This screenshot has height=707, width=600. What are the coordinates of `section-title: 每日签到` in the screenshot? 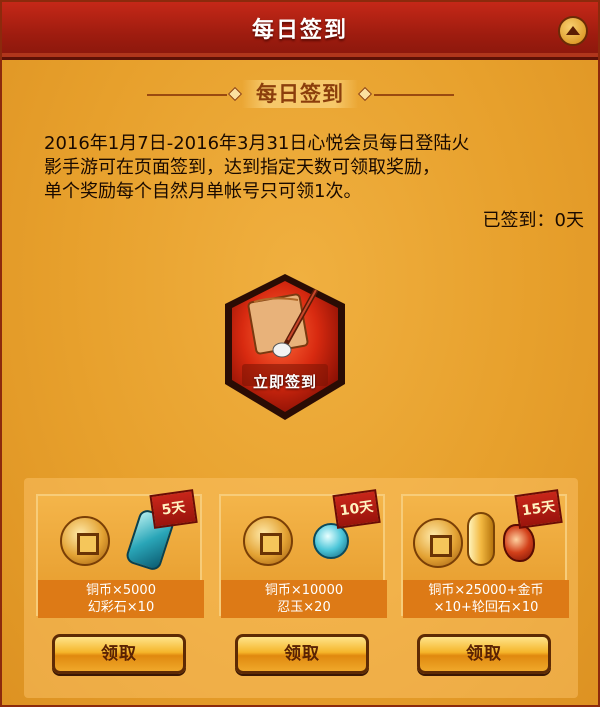 It's located at (300, 94).